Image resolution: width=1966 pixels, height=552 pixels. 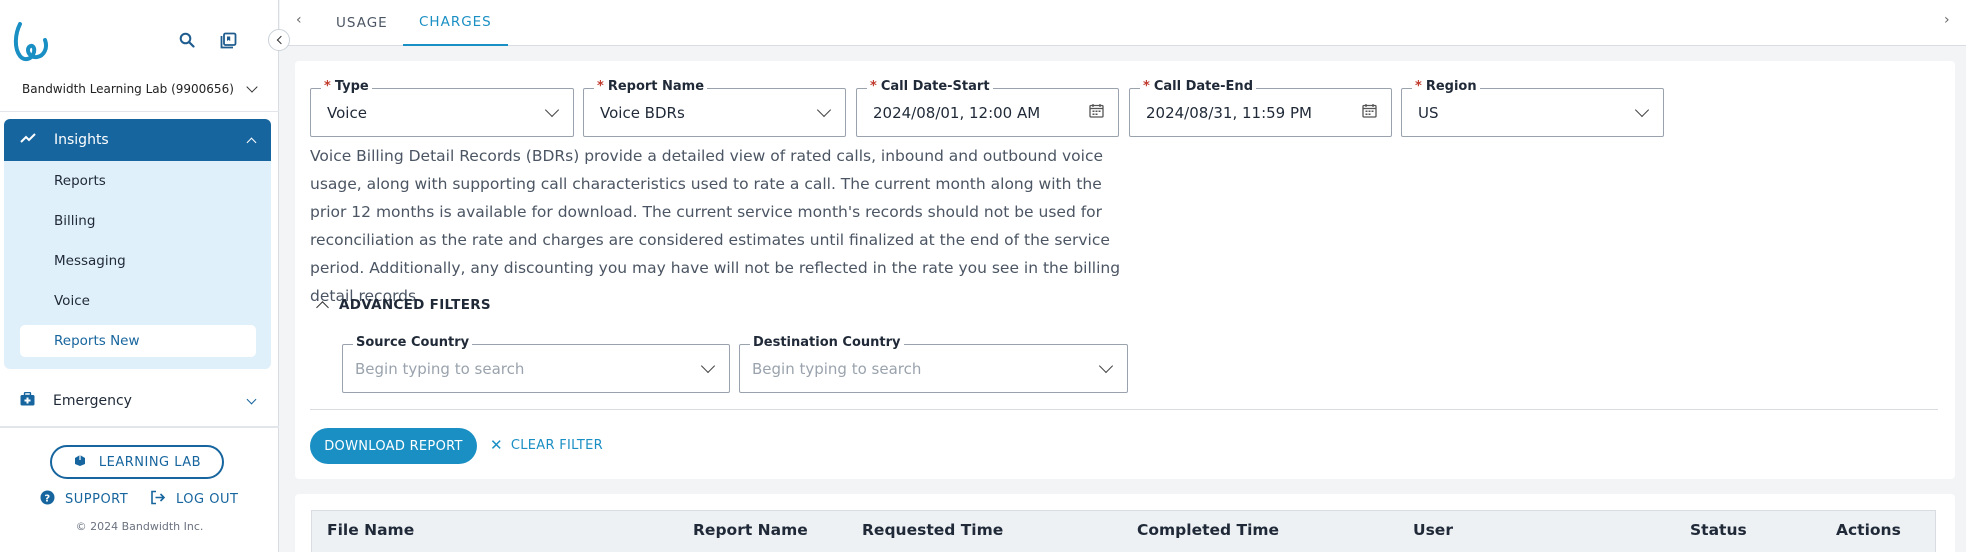 I want to click on call-date-end-value: 2024/08/31, 11:59 PM, so click(x=1229, y=113).